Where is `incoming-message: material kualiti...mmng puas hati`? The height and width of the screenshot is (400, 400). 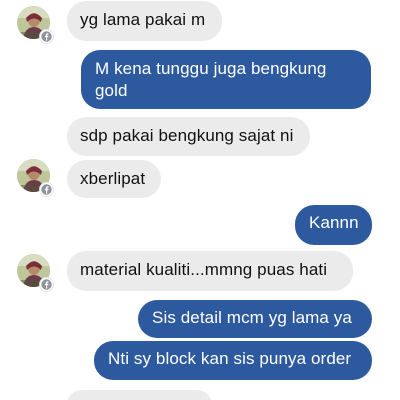 incoming-message: material kualiti...mmng puas hati is located at coordinates (210, 271).